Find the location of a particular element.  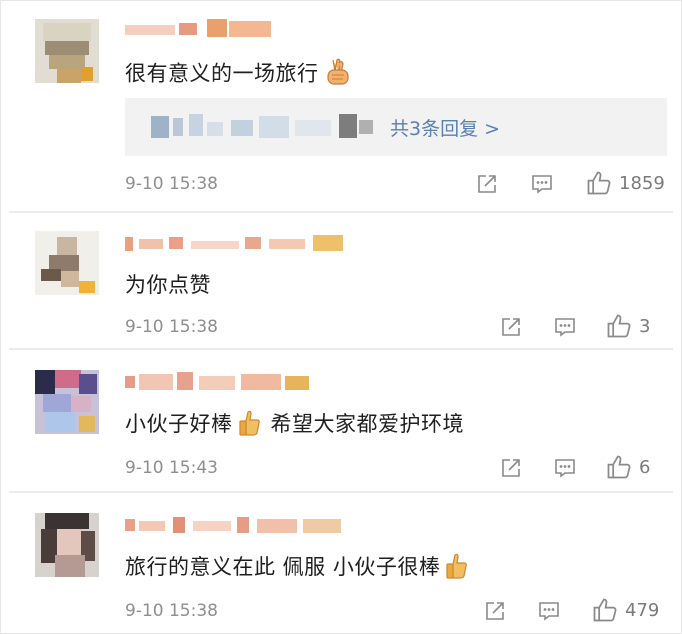

like-button: 6 is located at coordinates (627, 467).